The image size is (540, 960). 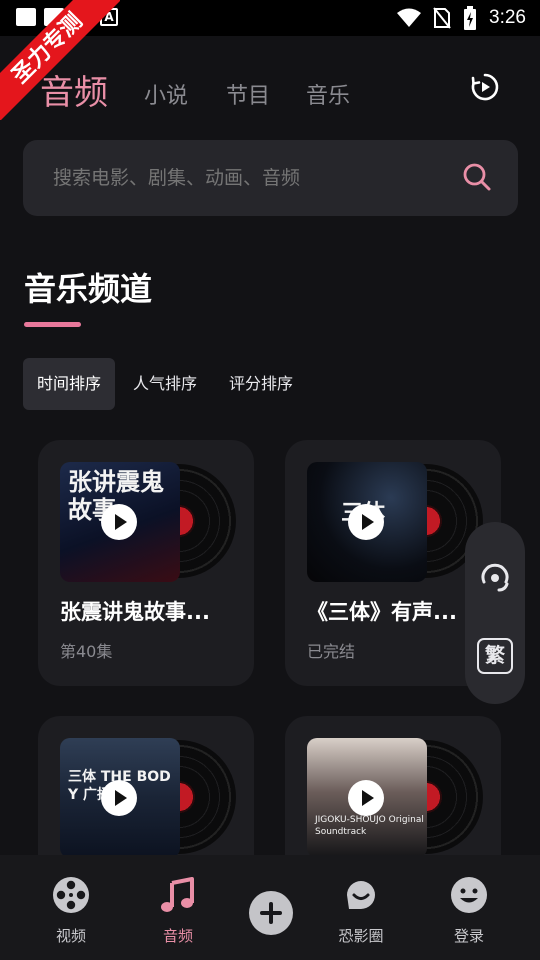 What do you see at coordinates (507, 17) in the screenshot?
I see `status-time: 3:26` at bounding box center [507, 17].